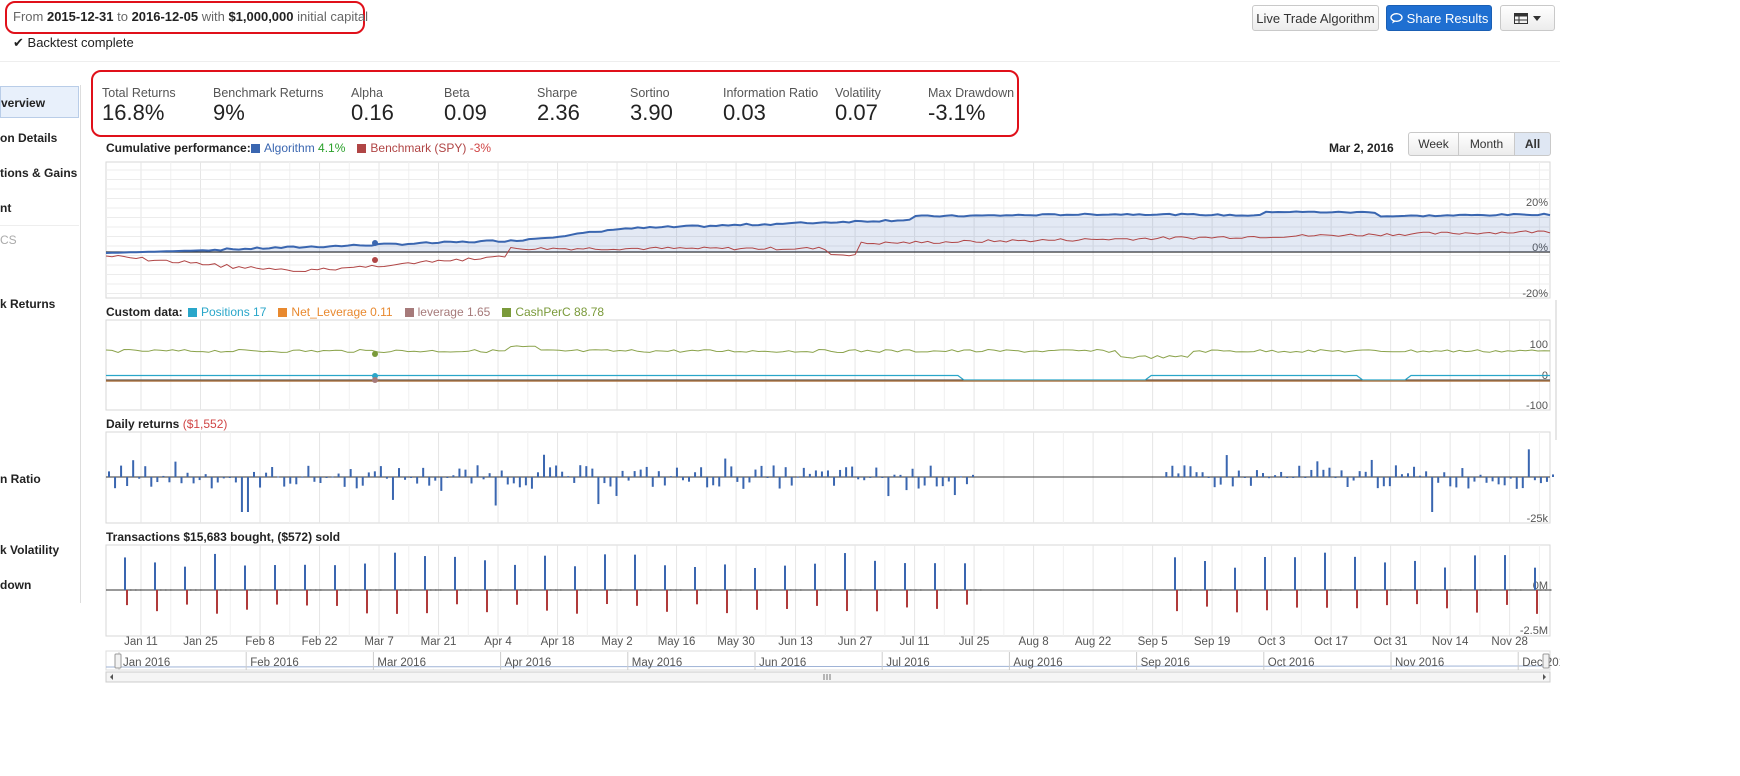  What do you see at coordinates (375, 354) in the screenshot?
I see `cashperc-hover-point` at bounding box center [375, 354].